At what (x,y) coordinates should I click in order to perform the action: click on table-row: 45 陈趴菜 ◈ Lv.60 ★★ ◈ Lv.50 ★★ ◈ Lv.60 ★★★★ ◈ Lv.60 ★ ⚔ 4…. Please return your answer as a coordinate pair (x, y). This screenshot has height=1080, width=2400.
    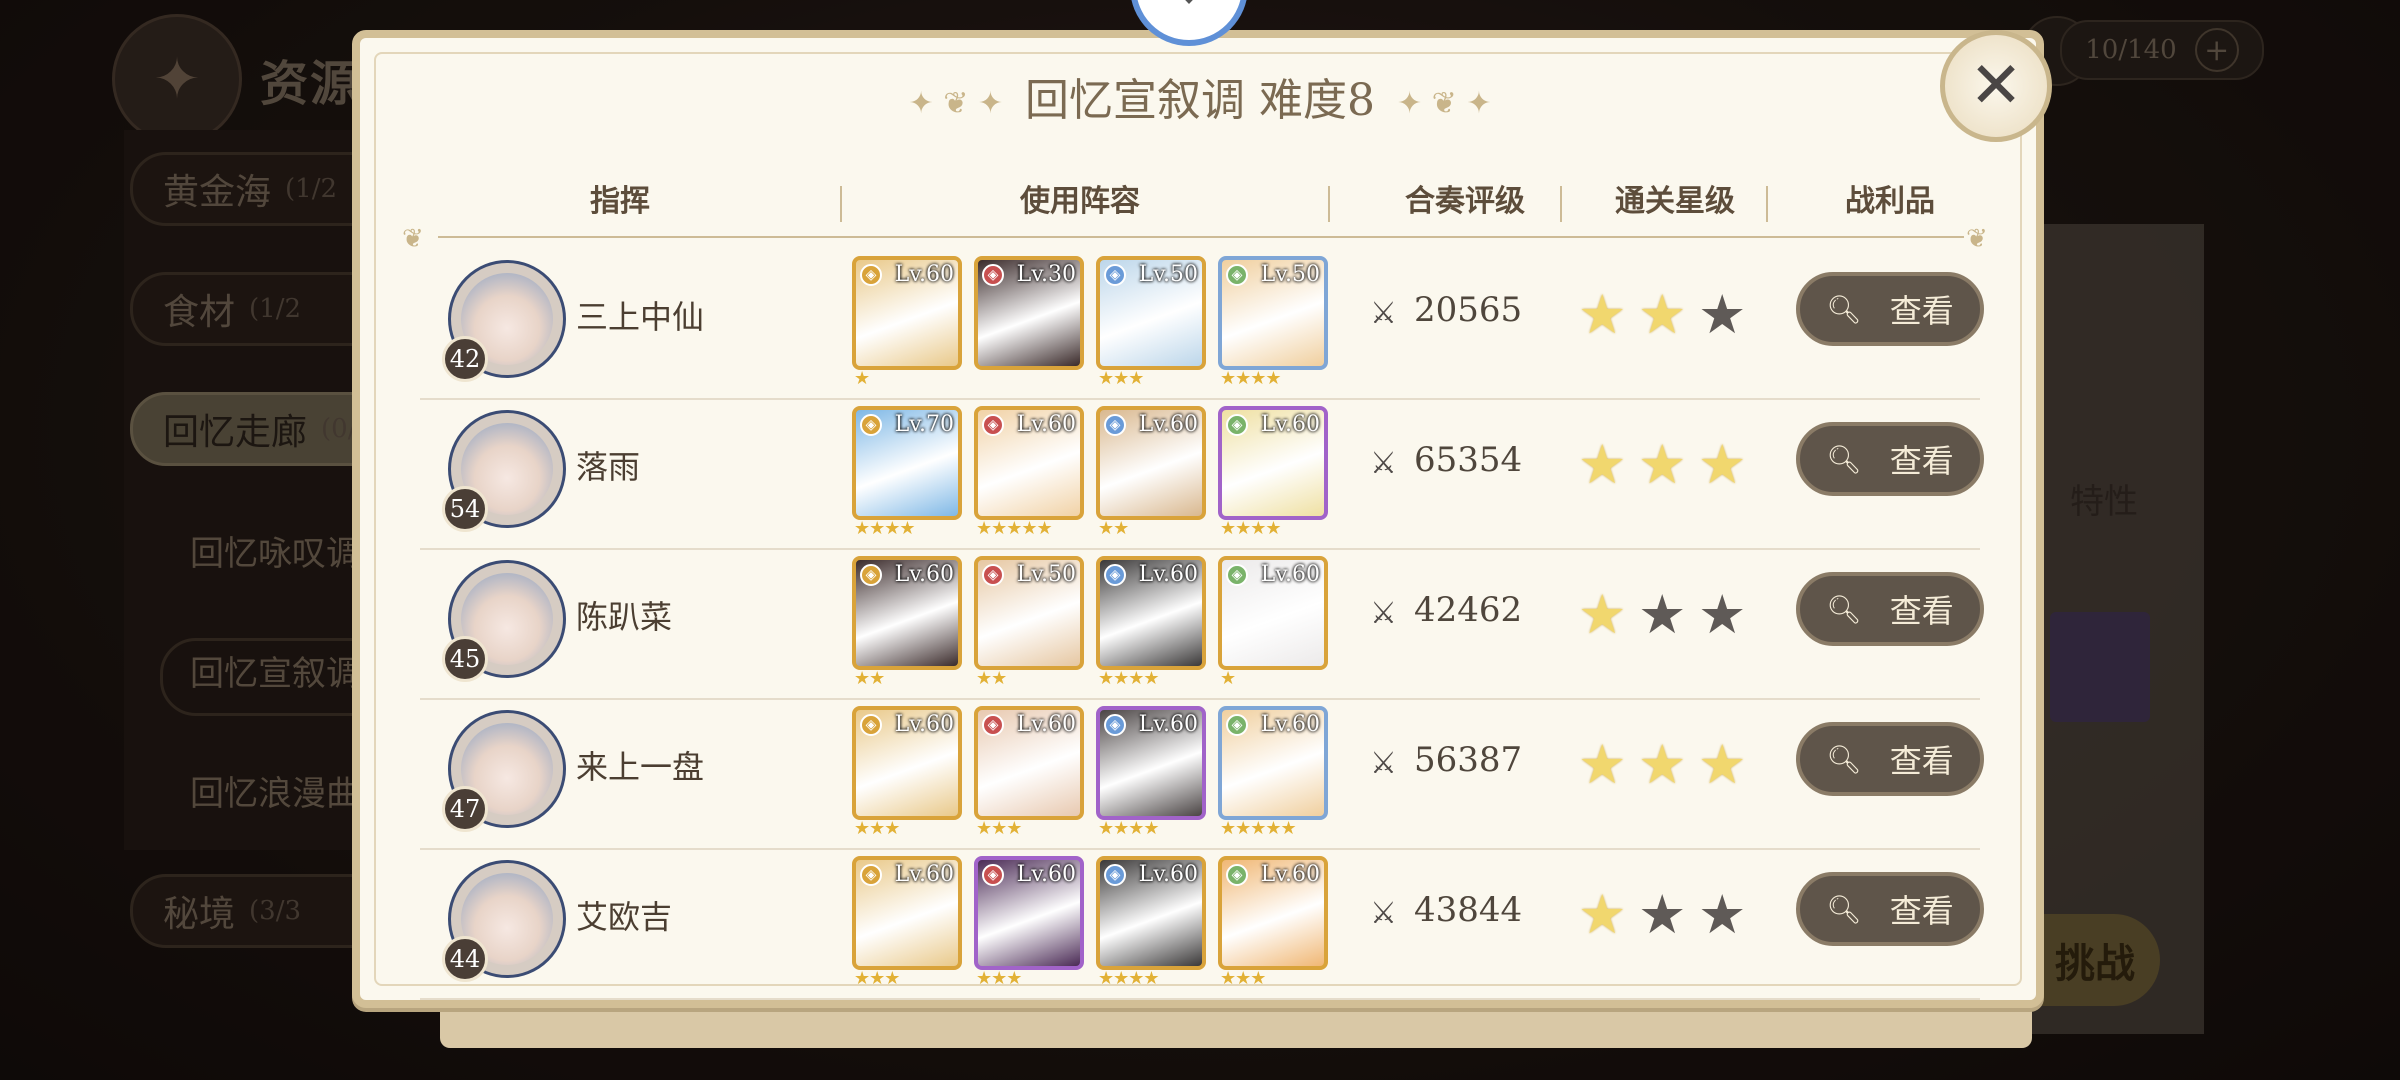
    Looking at the image, I should click on (1202, 625).